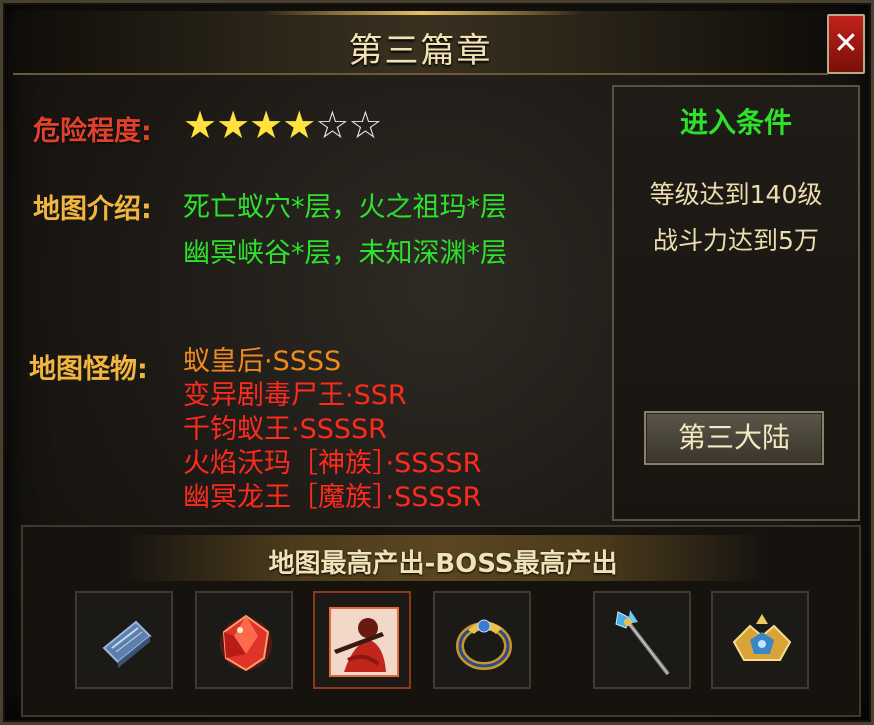 This screenshot has width=874, height=725. What do you see at coordinates (734, 438) in the screenshot?
I see `continent-button: 第三大陆` at bounding box center [734, 438].